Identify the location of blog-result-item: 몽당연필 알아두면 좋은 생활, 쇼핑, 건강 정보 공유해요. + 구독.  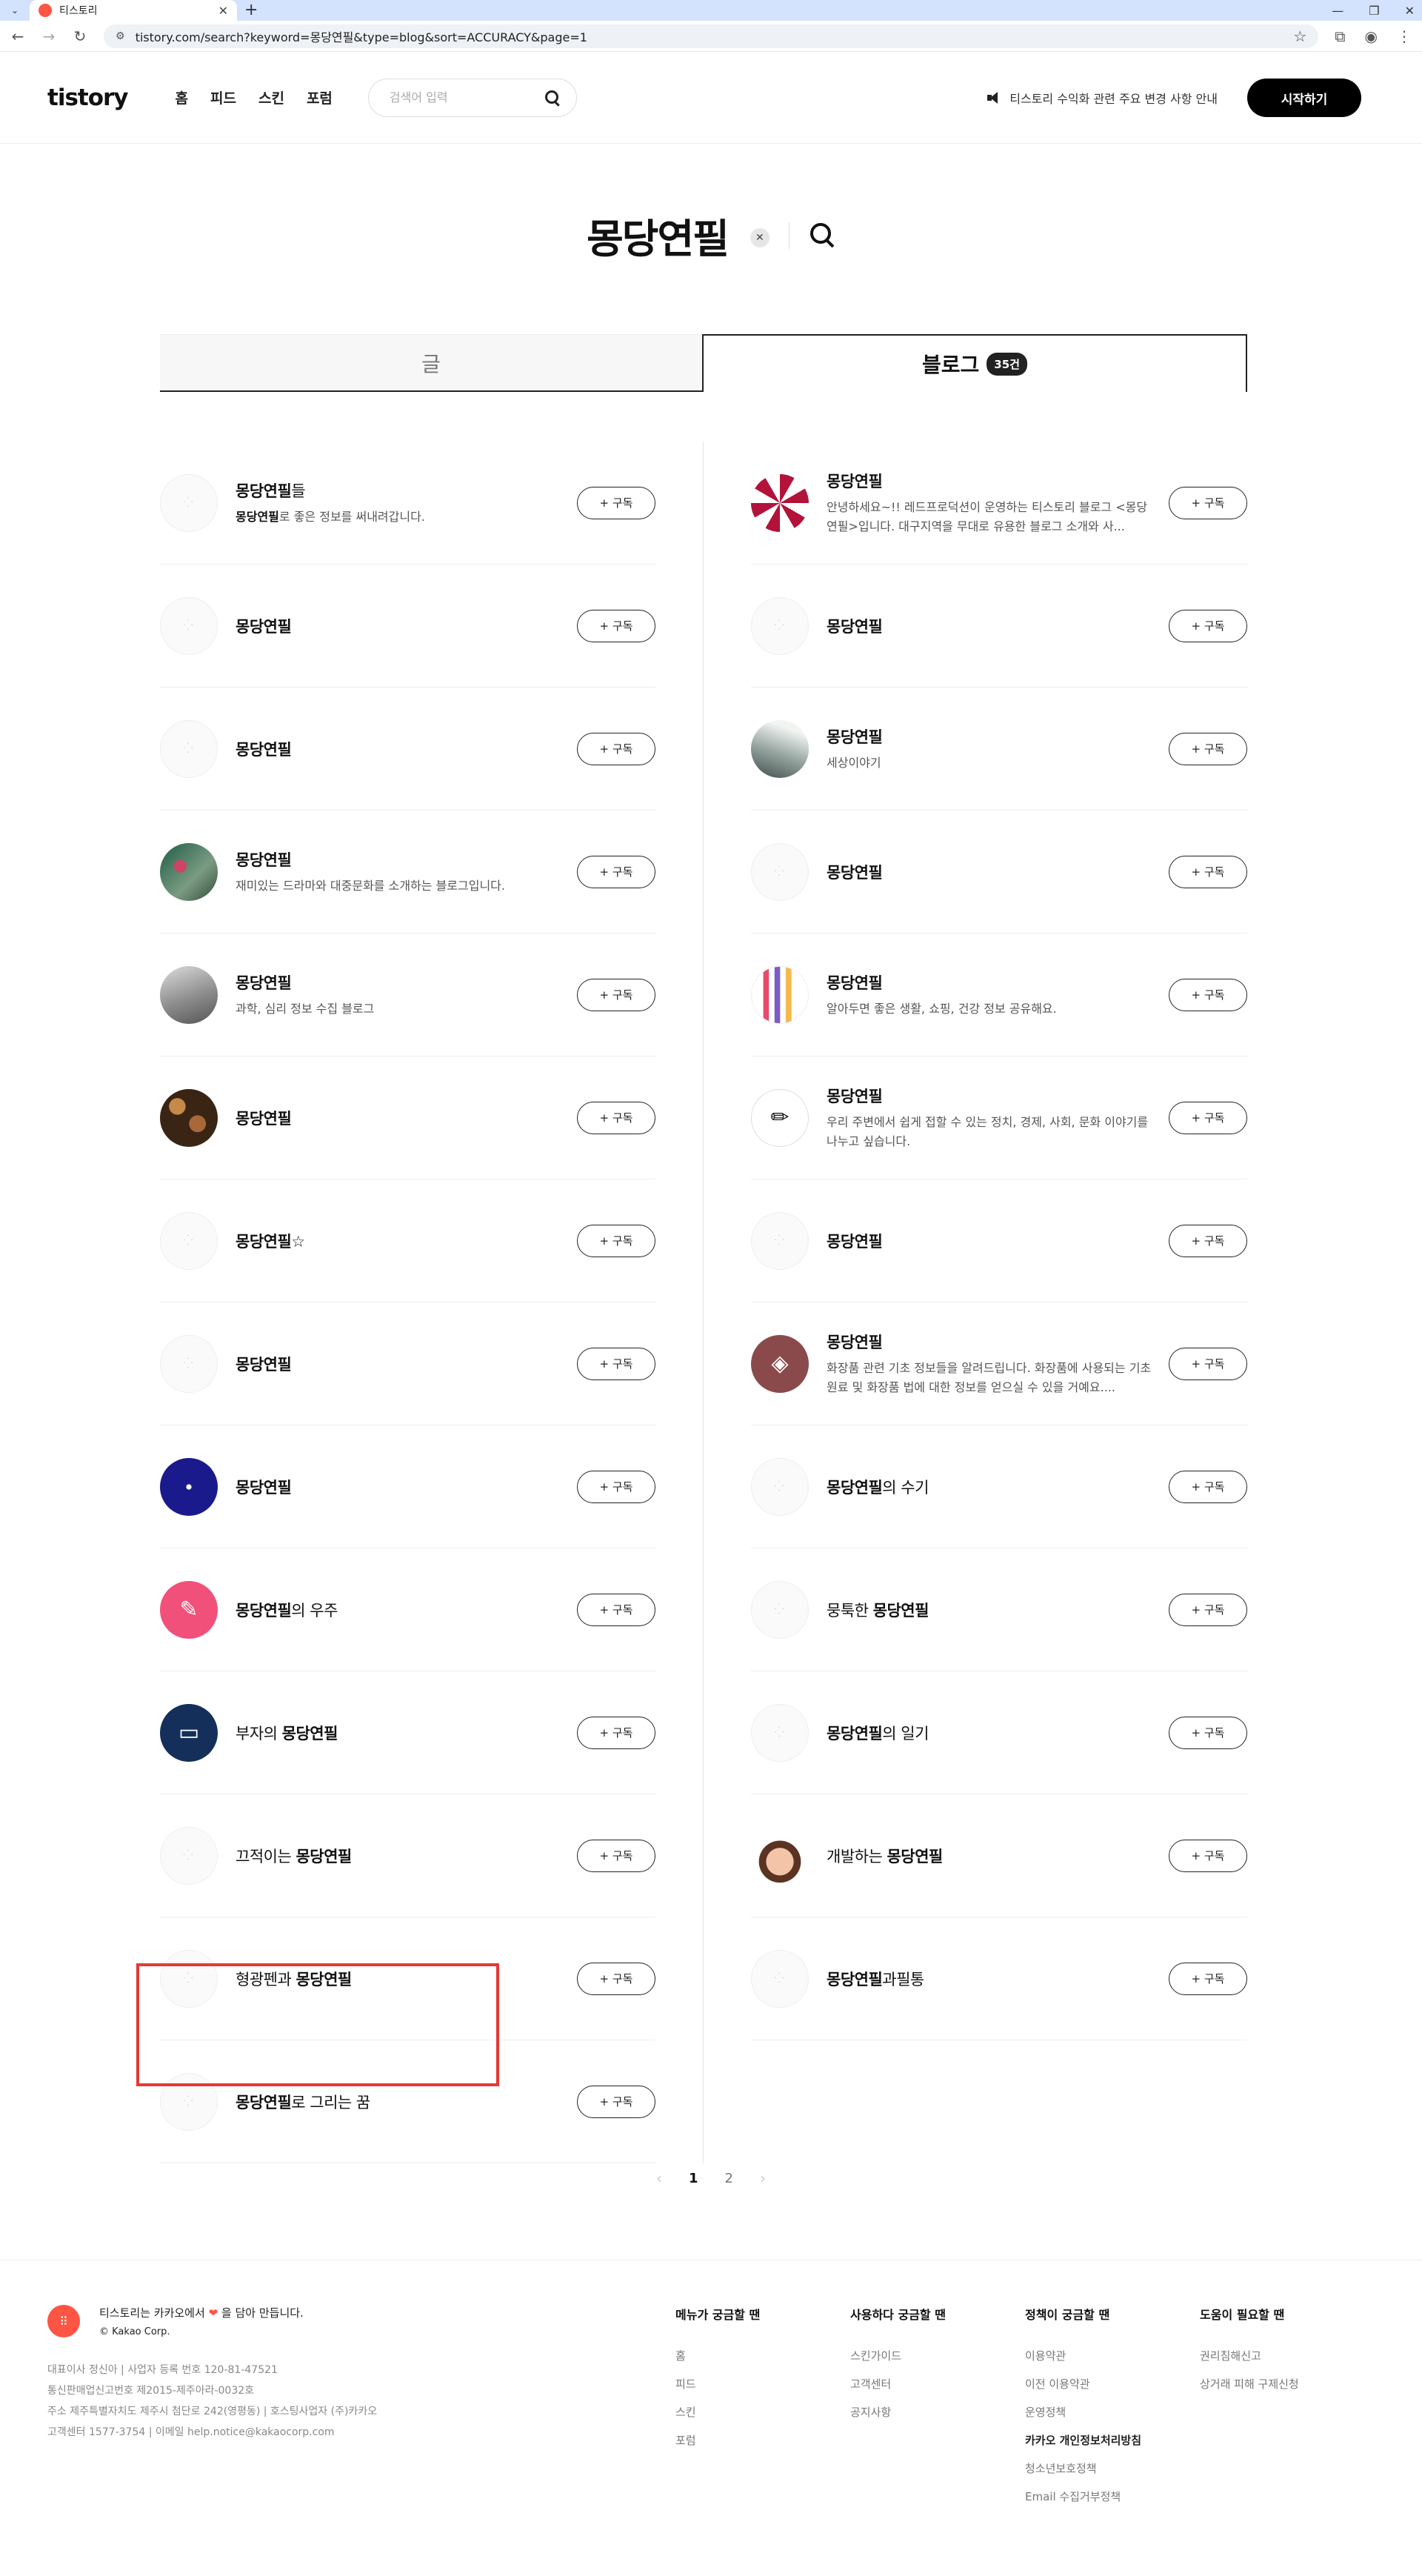
(999, 994).